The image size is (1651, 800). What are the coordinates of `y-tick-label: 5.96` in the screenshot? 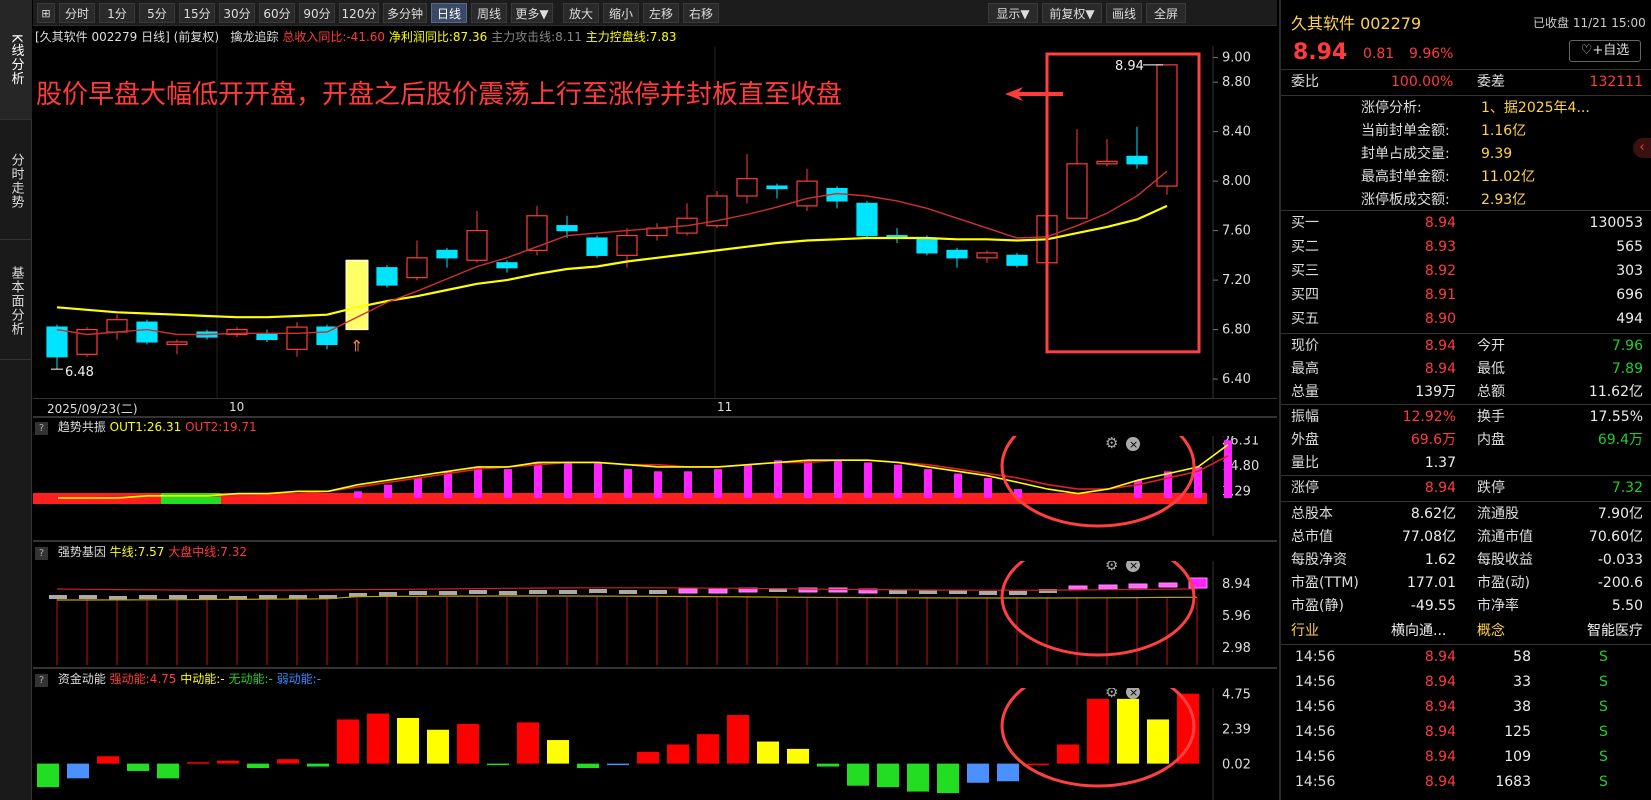 It's located at (1236, 616).